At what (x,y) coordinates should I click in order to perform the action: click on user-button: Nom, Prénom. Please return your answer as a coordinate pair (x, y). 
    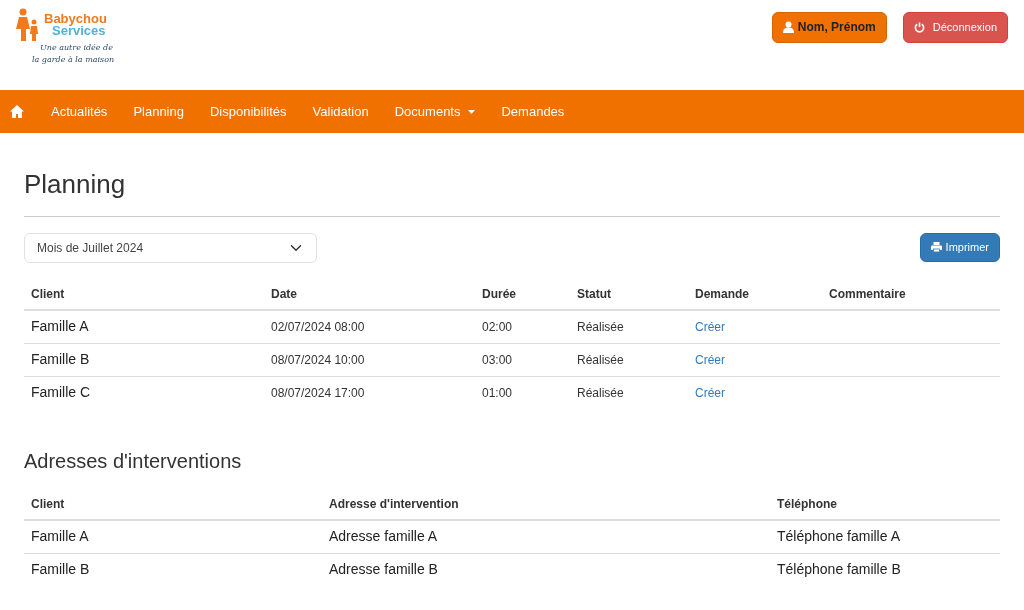
    Looking at the image, I should click on (829, 27).